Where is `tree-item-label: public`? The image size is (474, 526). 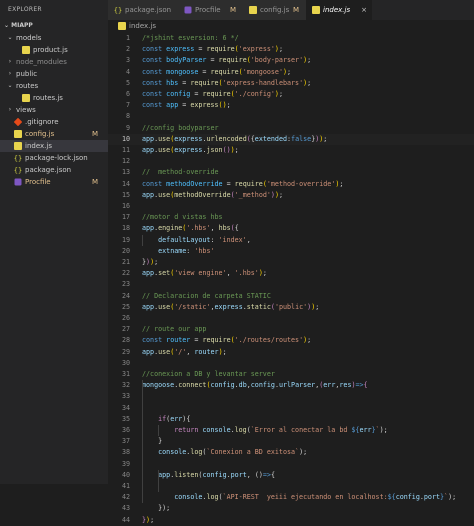 tree-item-label: public is located at coordinates (27, 74).